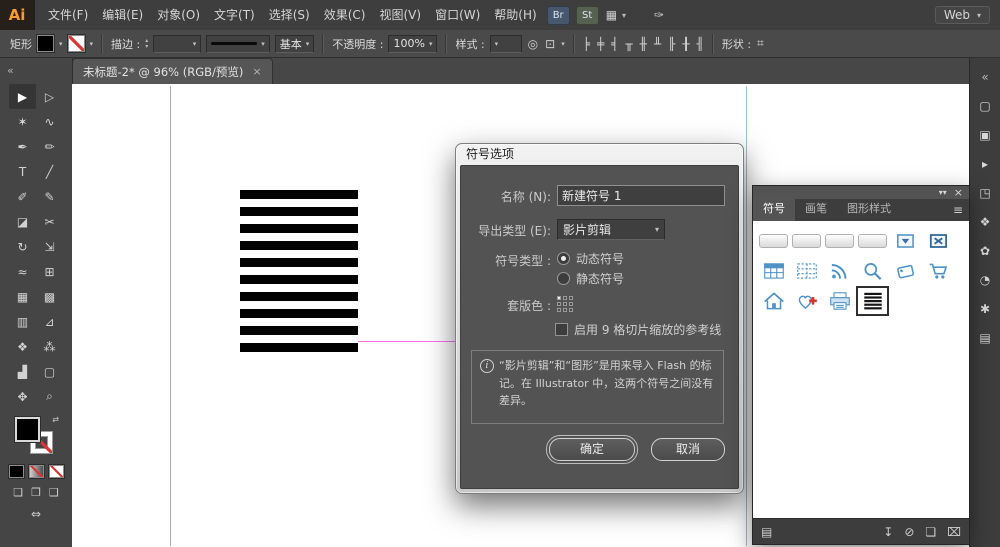 The height and width of the screenshot is (547, 1000). I want to click on none-chip, so click(56, 471).